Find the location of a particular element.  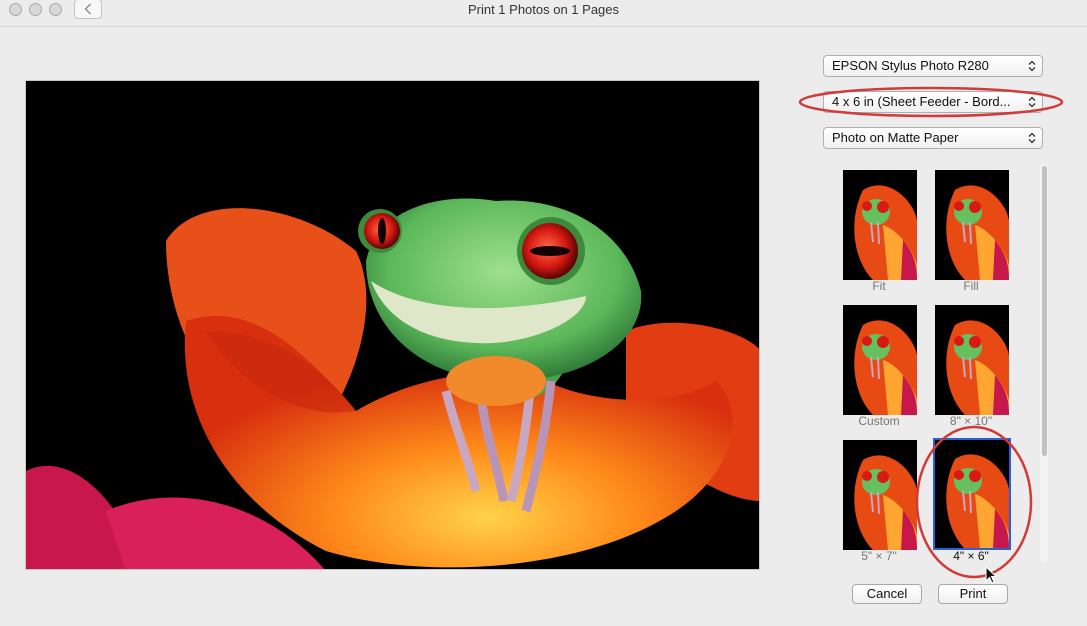

layout-thumbnail-grid: Fit Fill Custom 8" × 10" 5" × 7" 4" × 6" is located at coordinates (935, 361).